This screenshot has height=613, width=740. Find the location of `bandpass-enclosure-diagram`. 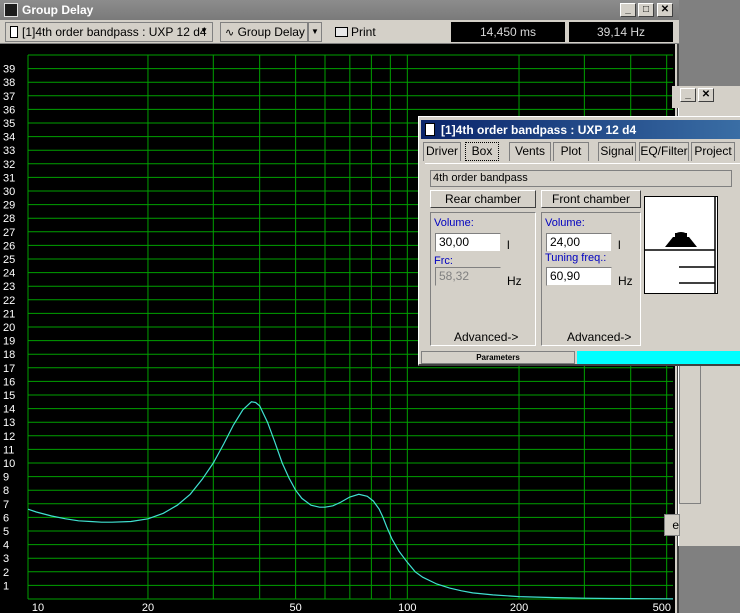

bandpass-enclosure-diagram is located at coordinates (681, 245).